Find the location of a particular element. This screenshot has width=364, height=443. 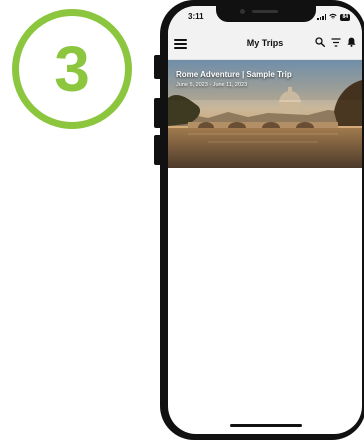

status-icons: 84 is located at coordinates (333, 17).